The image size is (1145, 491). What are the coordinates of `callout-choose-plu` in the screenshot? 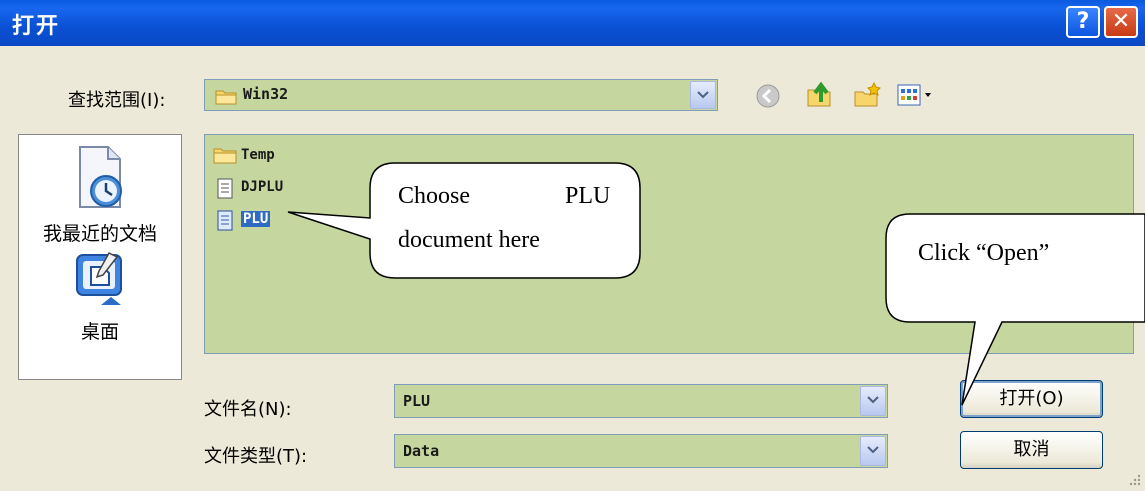 It's located at (464, 220).